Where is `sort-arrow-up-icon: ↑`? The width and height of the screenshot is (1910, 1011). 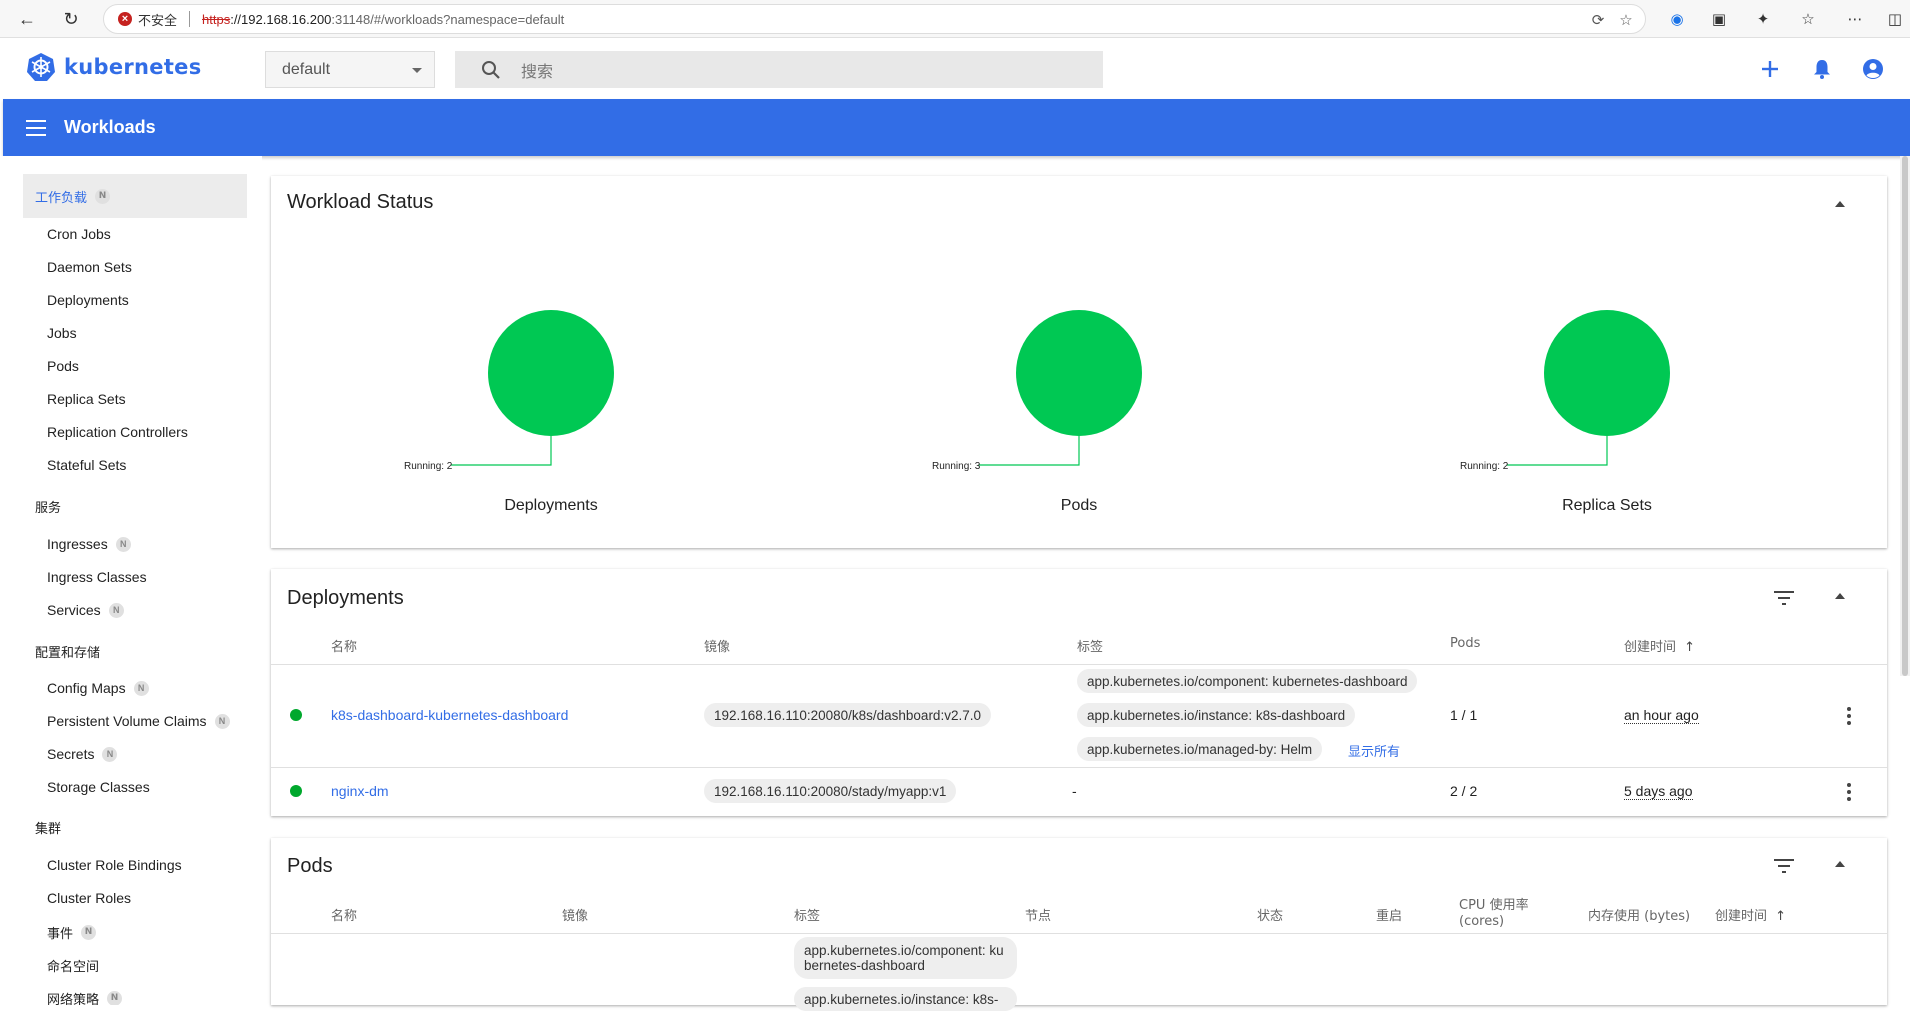 sort-arrow-up-icon: ↑ is located at coordinates (1781, 916).